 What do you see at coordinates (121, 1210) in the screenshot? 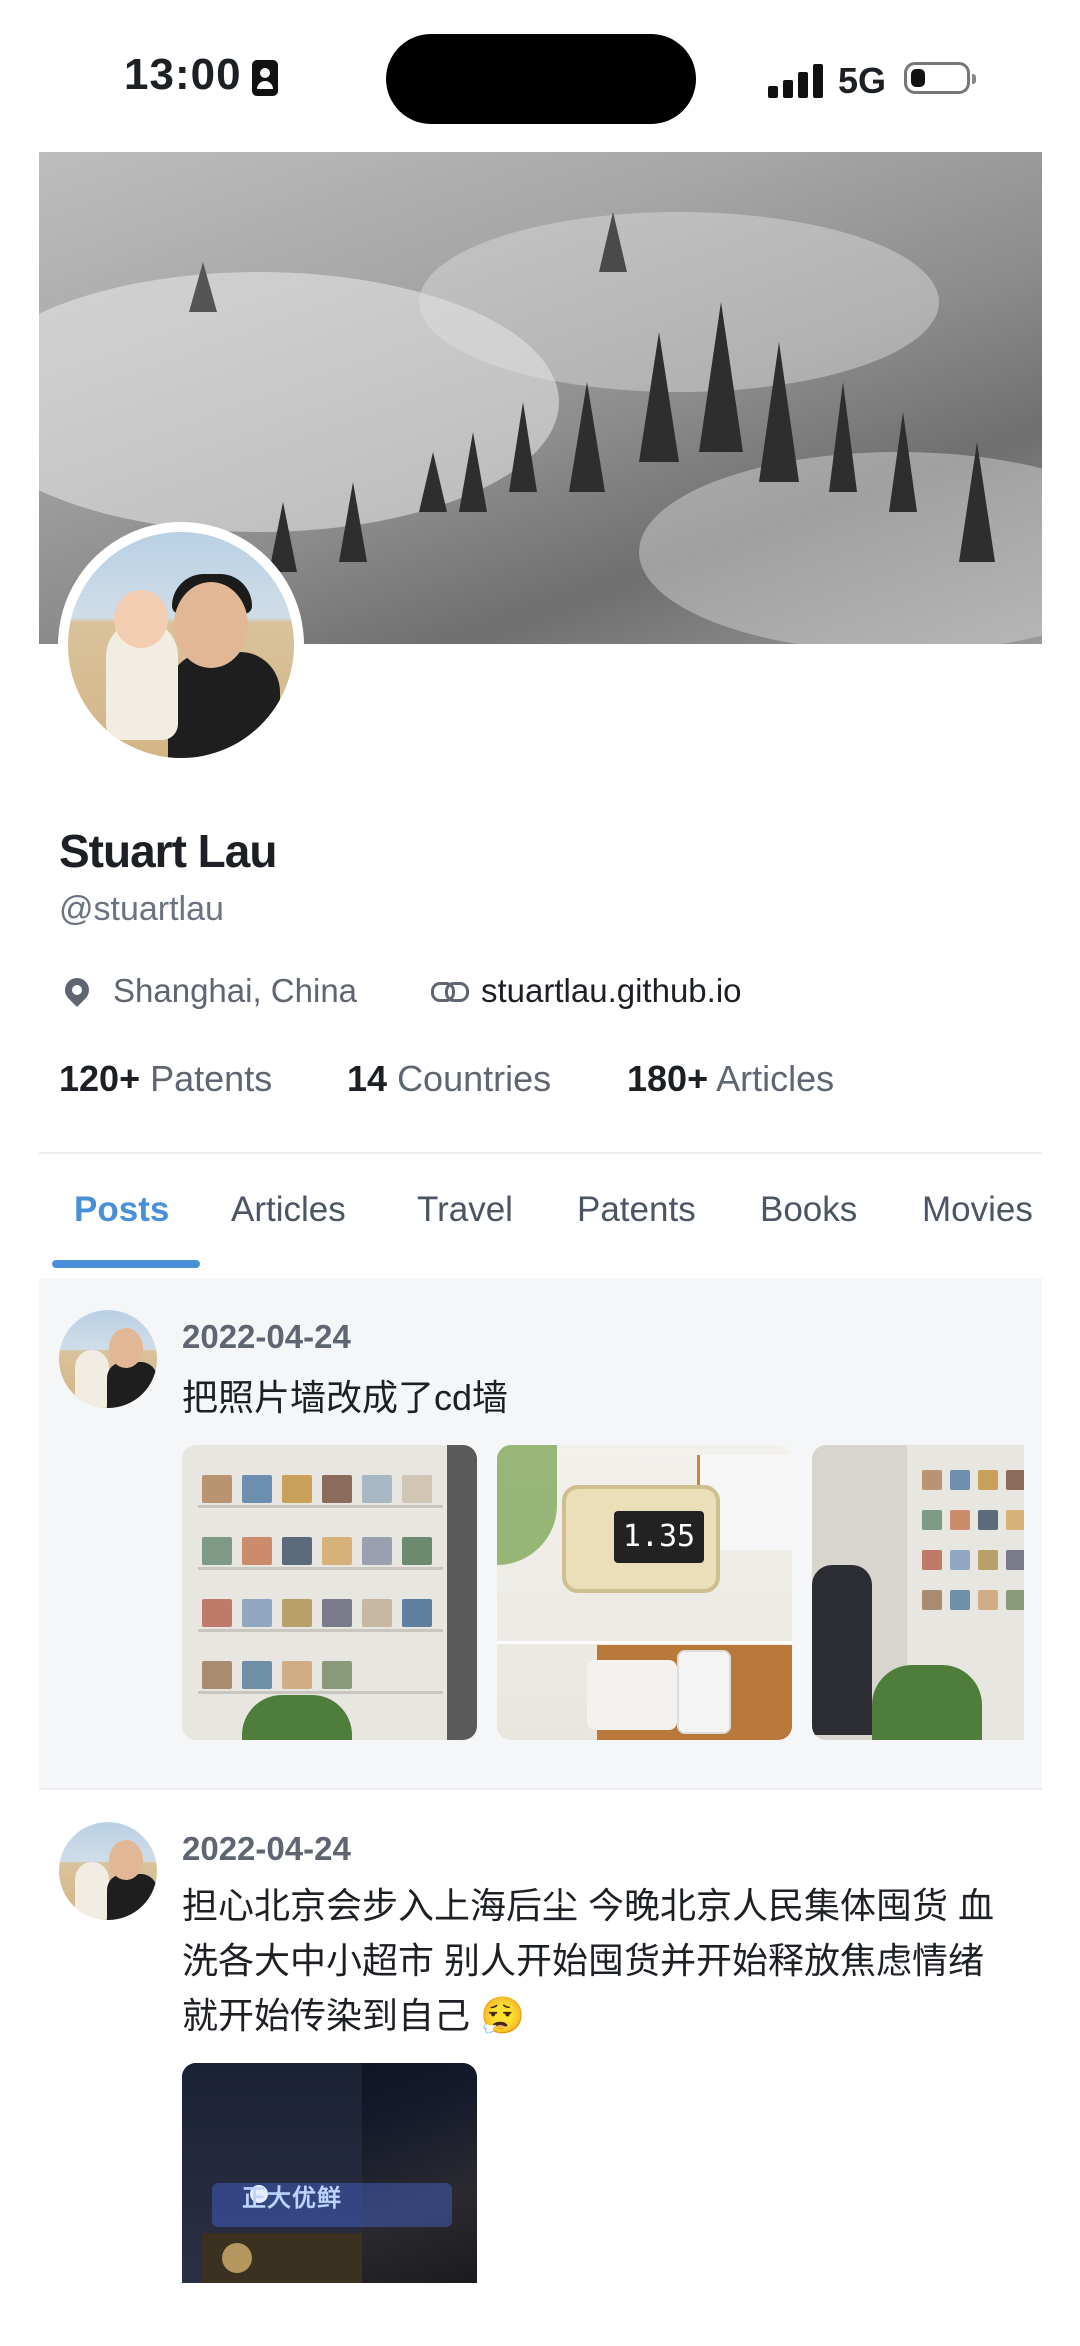
I see `tab-posts: Posts` at bounding box center [121, 1210].